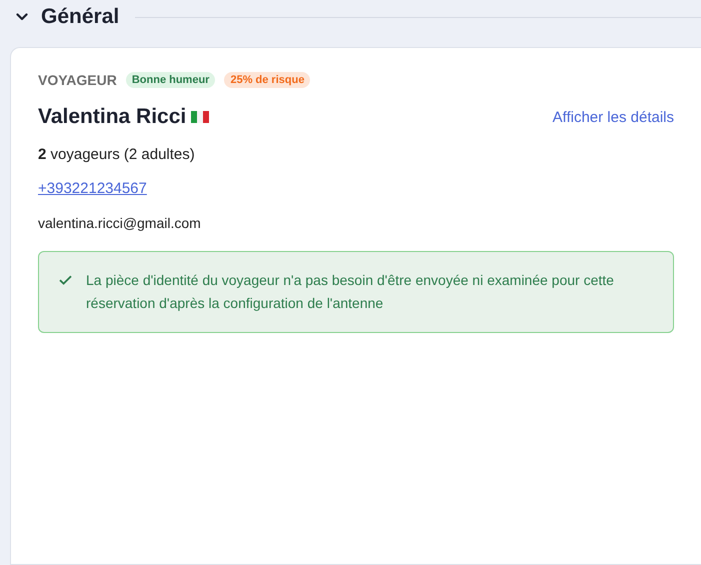 The image size is (701, 565). Describe the element at coordinates (77, 80) in the screenshot. I see `traveler-label: VOYAGEUR` at that location.